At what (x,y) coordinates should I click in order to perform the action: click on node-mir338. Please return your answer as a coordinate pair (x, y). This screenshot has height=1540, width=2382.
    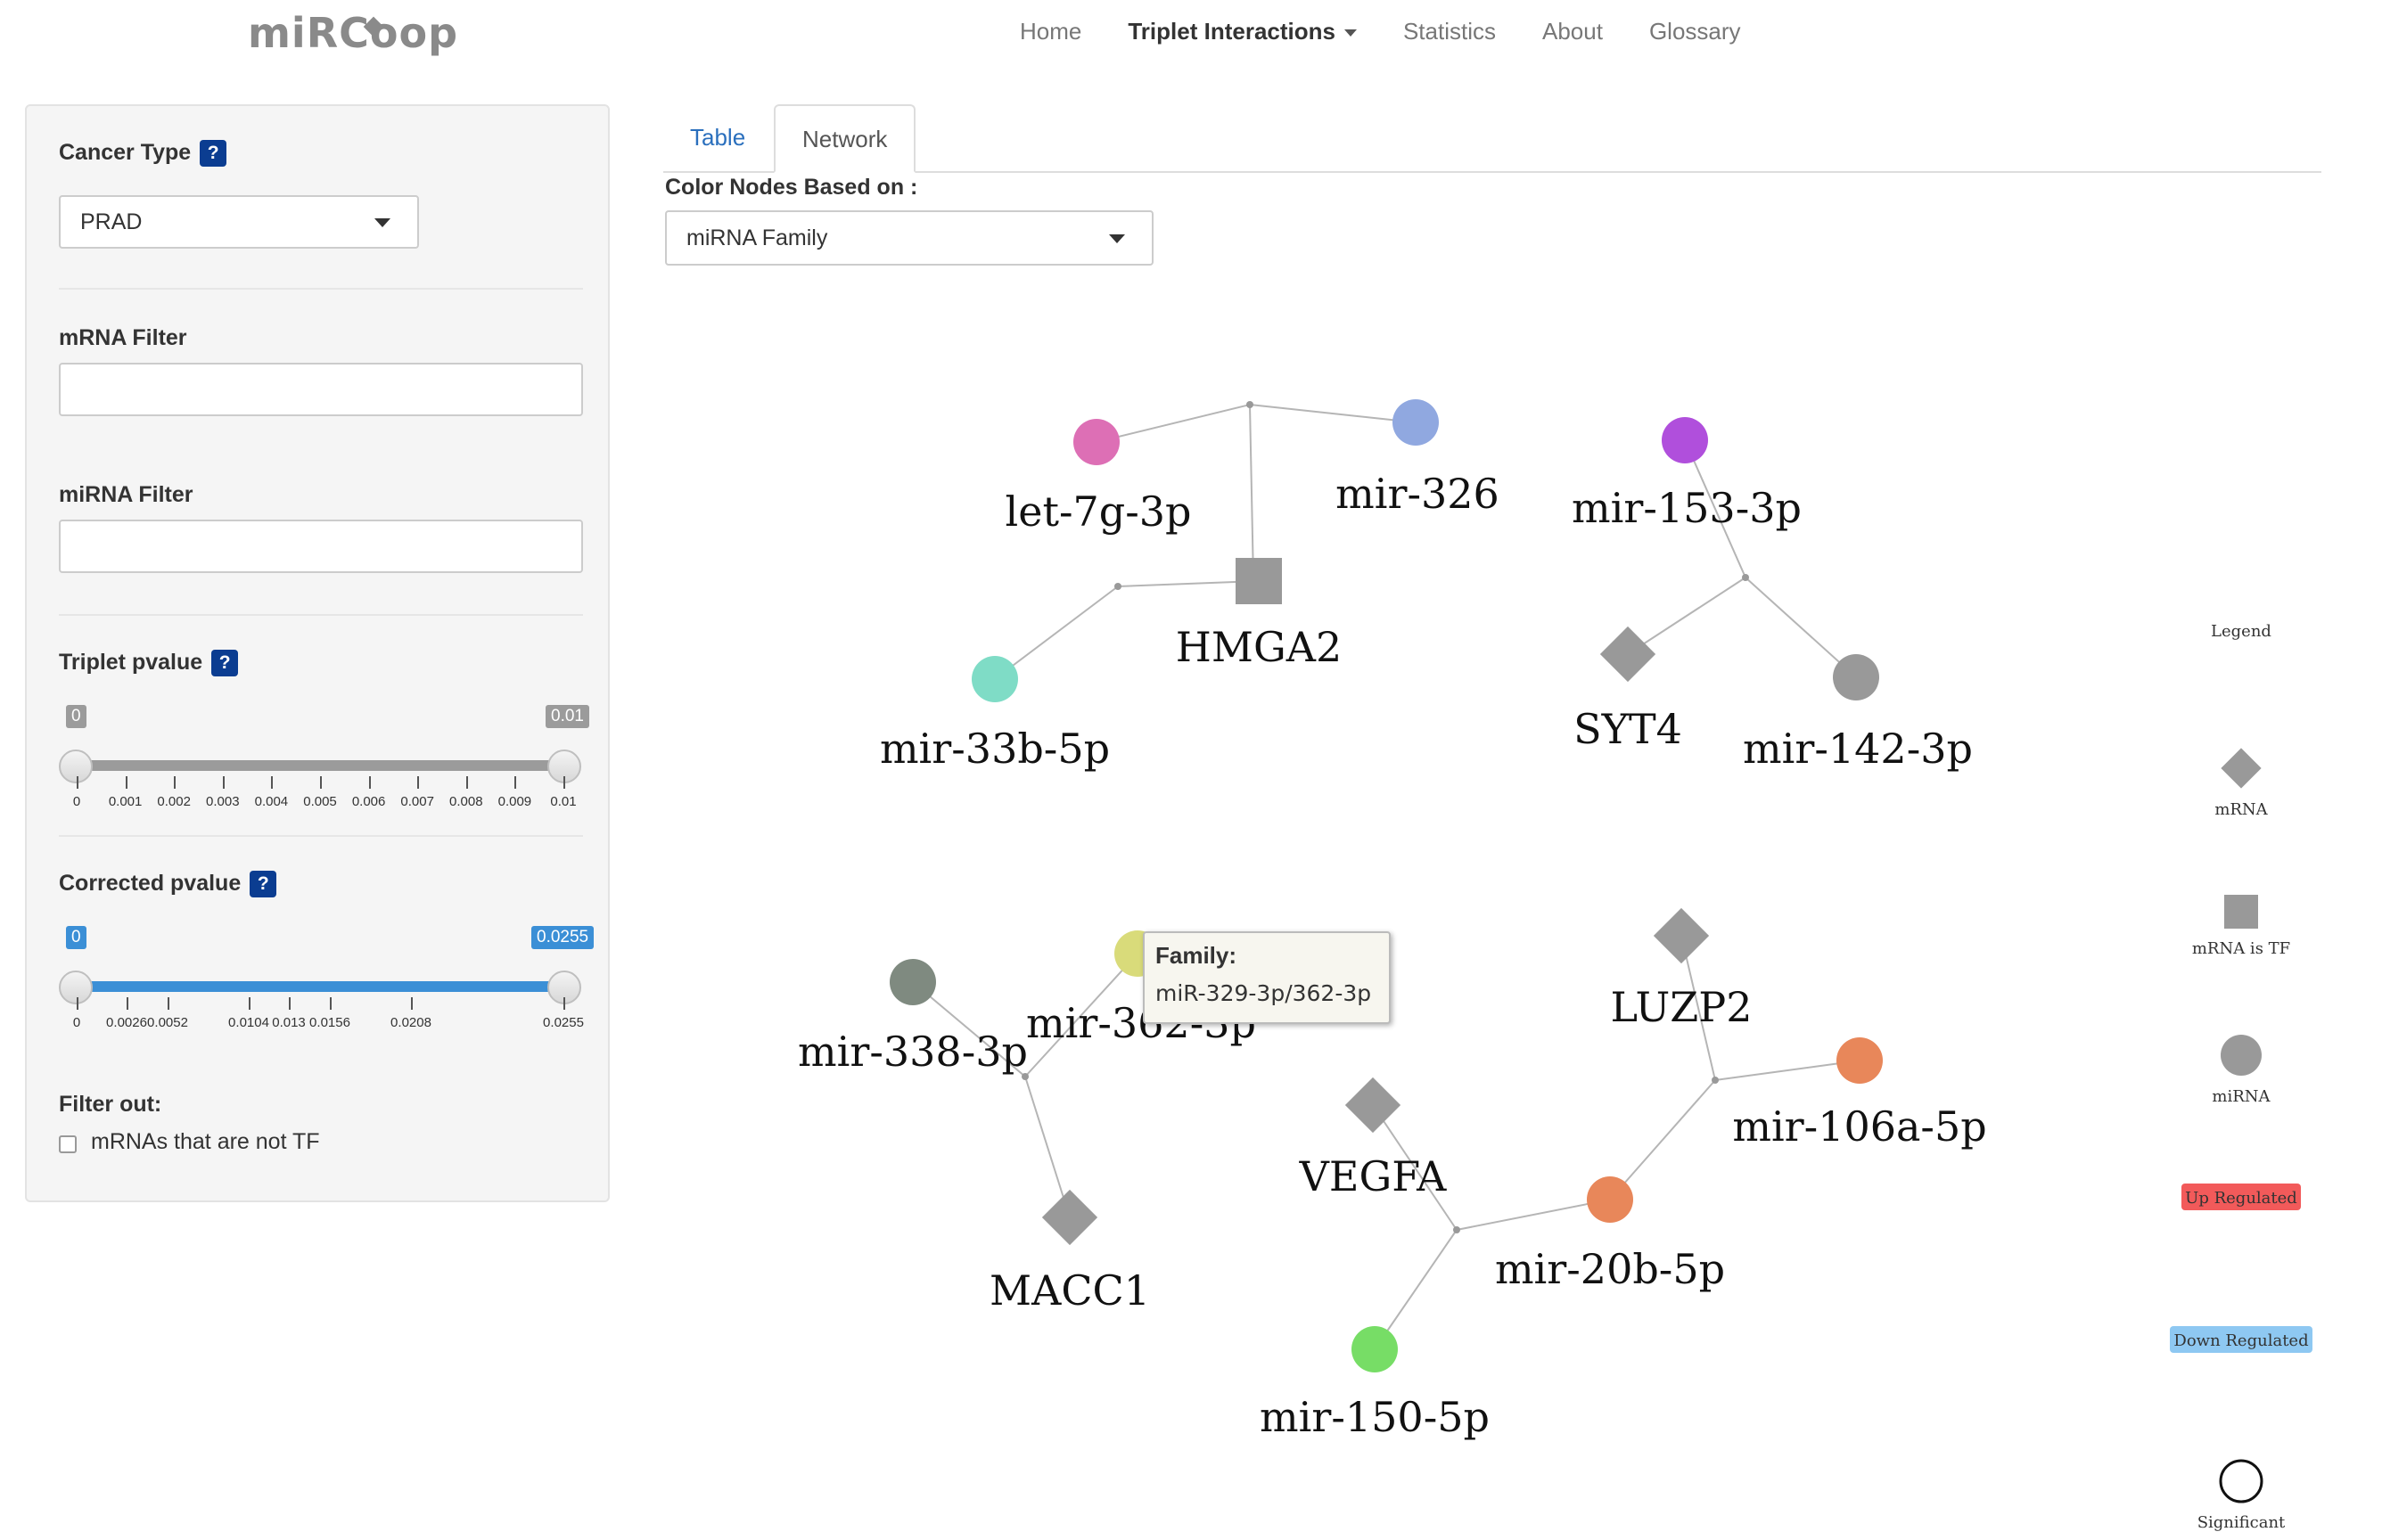
    Looking at the image, I should click on (913, 982).